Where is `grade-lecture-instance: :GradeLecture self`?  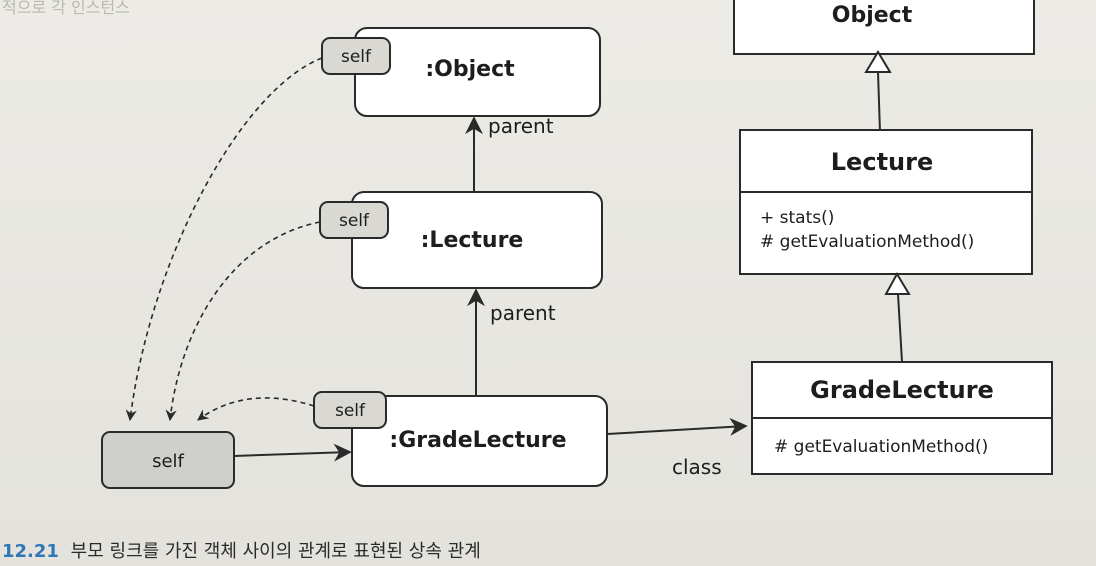 grade-lecture-instance: :GradeLecture self is located at coordinates (460, 439).